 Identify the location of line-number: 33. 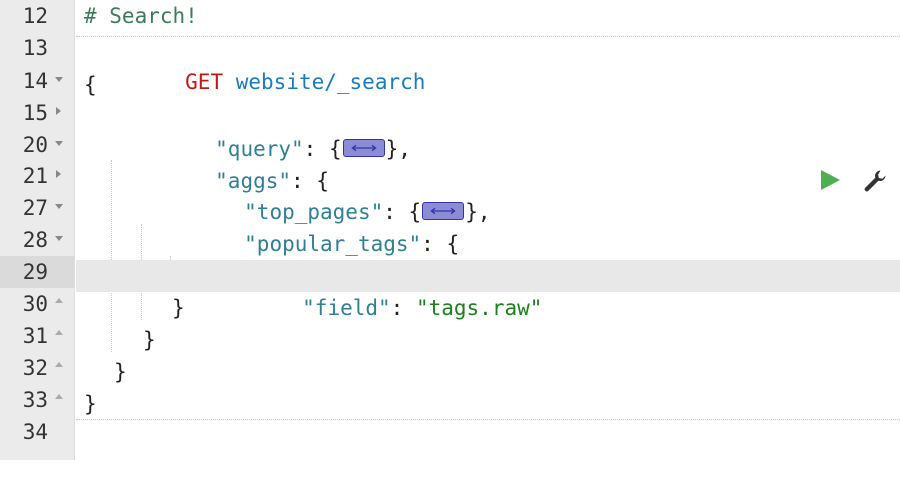
(35, 400).